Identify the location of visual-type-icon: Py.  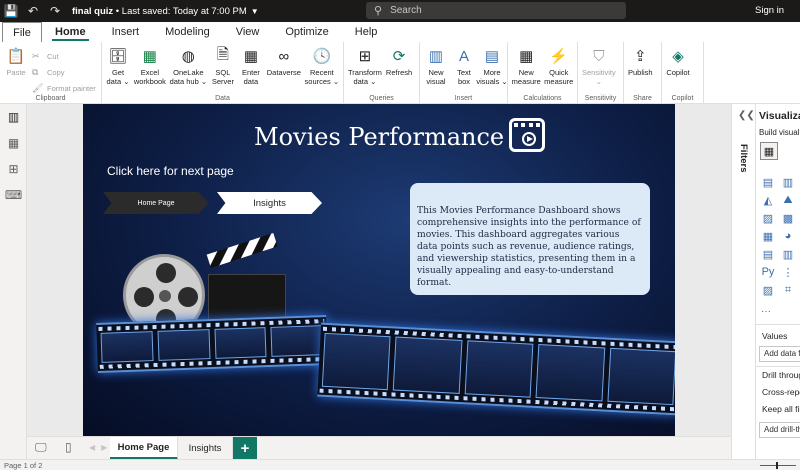
(768, 272).